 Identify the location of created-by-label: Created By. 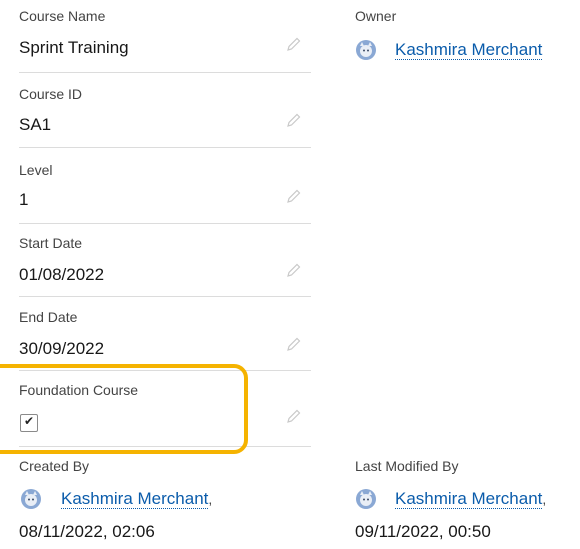
(54, 466).